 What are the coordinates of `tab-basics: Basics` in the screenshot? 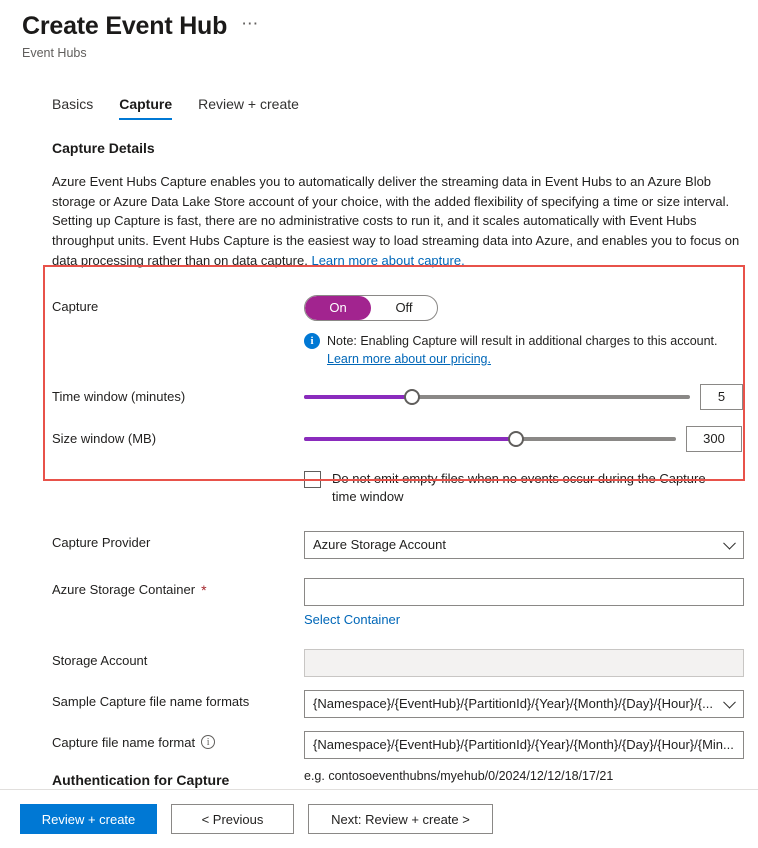 It's located at (72, 108).